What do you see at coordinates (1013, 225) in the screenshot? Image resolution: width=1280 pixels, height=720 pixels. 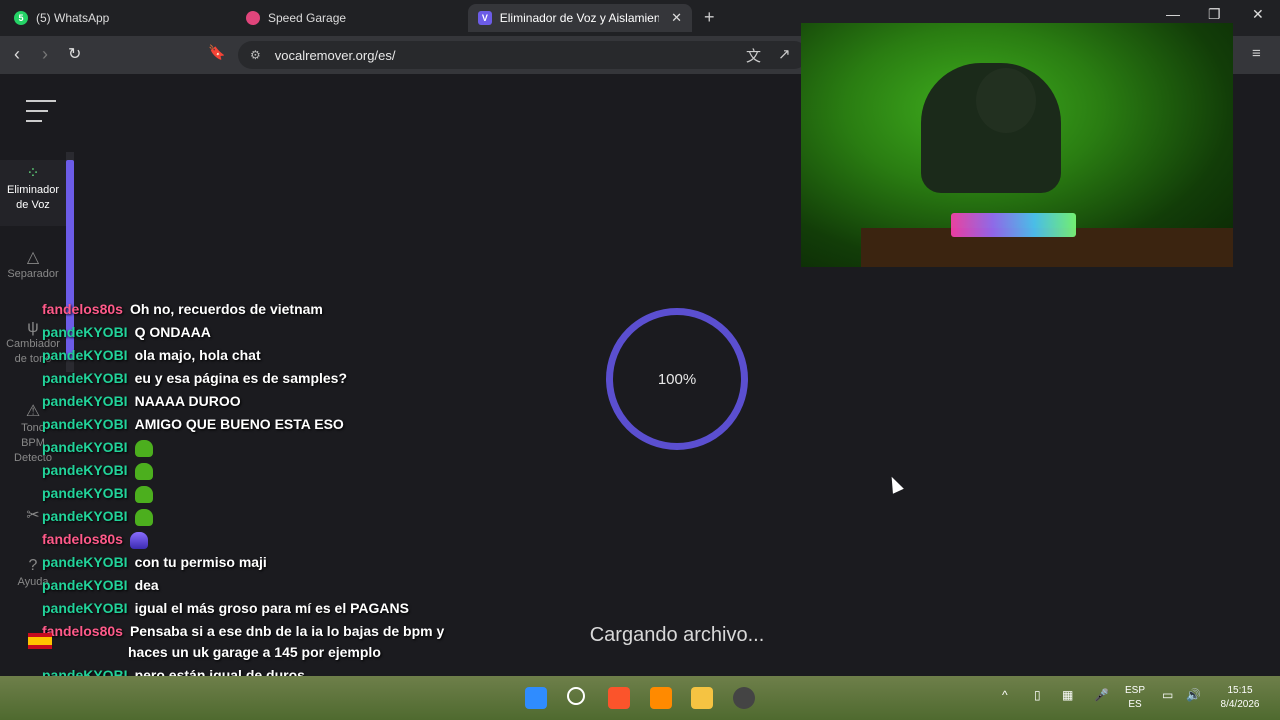 I see `rgb-keyboard` at bounding box center [1013, 225].